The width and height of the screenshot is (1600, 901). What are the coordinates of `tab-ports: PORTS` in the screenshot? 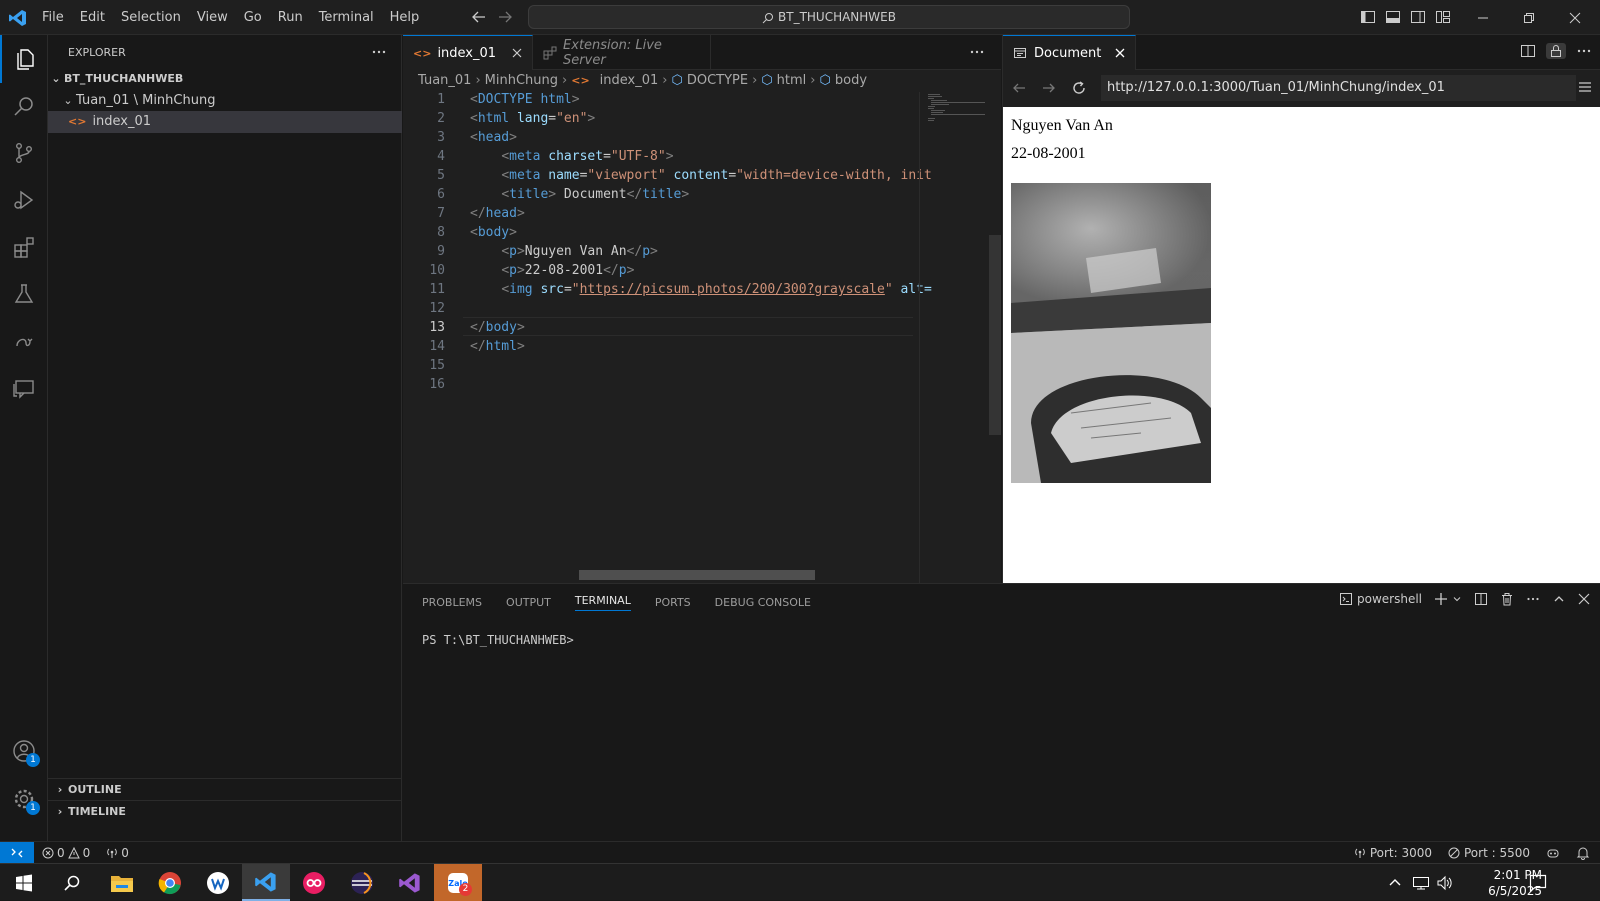 It's located at (673, 602).